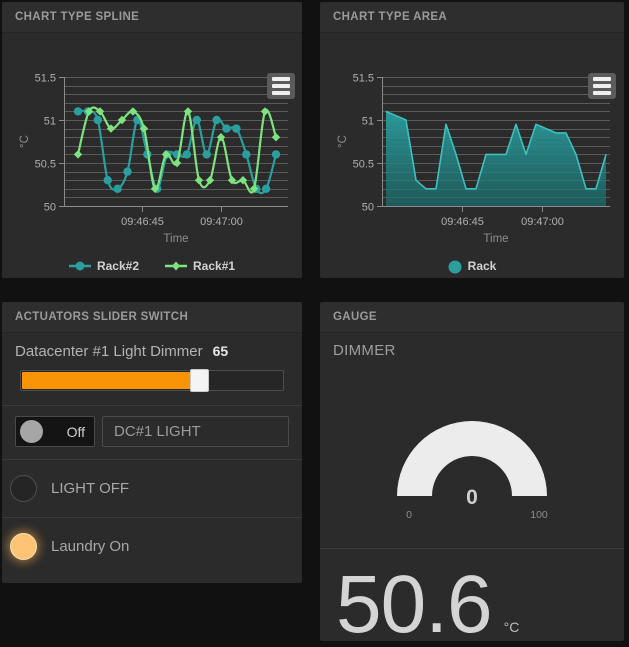  I want to click on legend-item-rack2: Rack#2, so click(103, 266).